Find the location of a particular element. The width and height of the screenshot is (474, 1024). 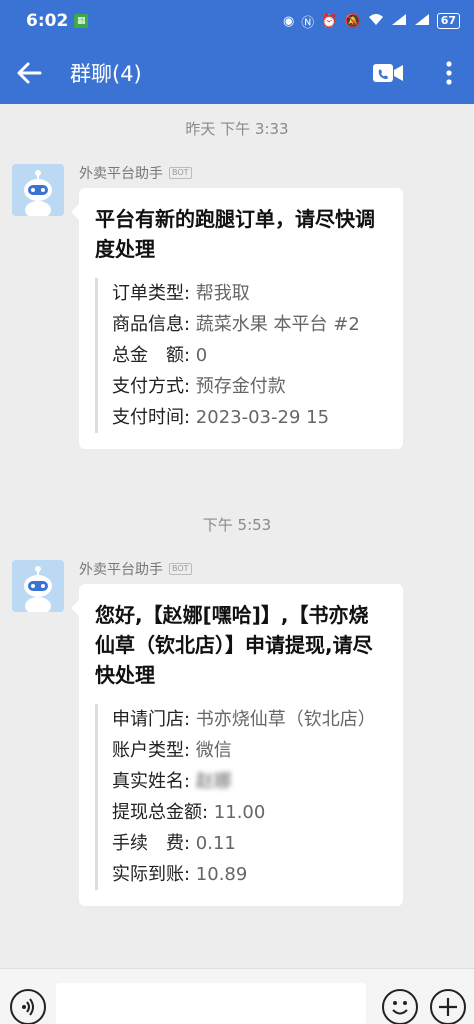

field-goods-info: 商品信息: 蔬菜水果 本平台 #2 is located at coordinates (249, 324).